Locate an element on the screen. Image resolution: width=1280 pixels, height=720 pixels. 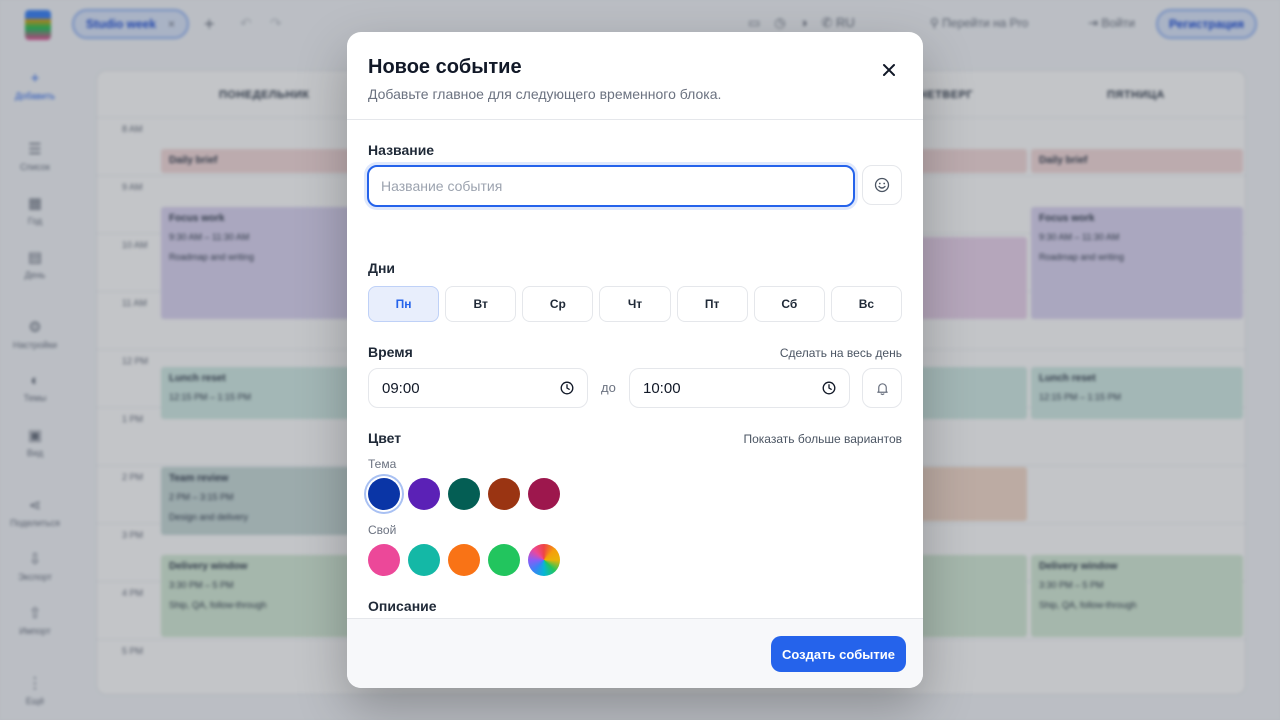
day-tuesday-button: Вт is located at coordinates (481, 304).